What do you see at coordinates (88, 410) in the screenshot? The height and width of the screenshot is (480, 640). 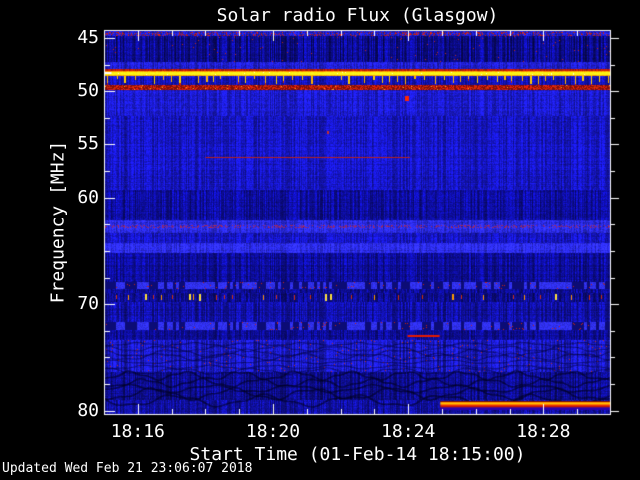 I see `y-axis-tick-label: 80` at bounding box center [88, 410].